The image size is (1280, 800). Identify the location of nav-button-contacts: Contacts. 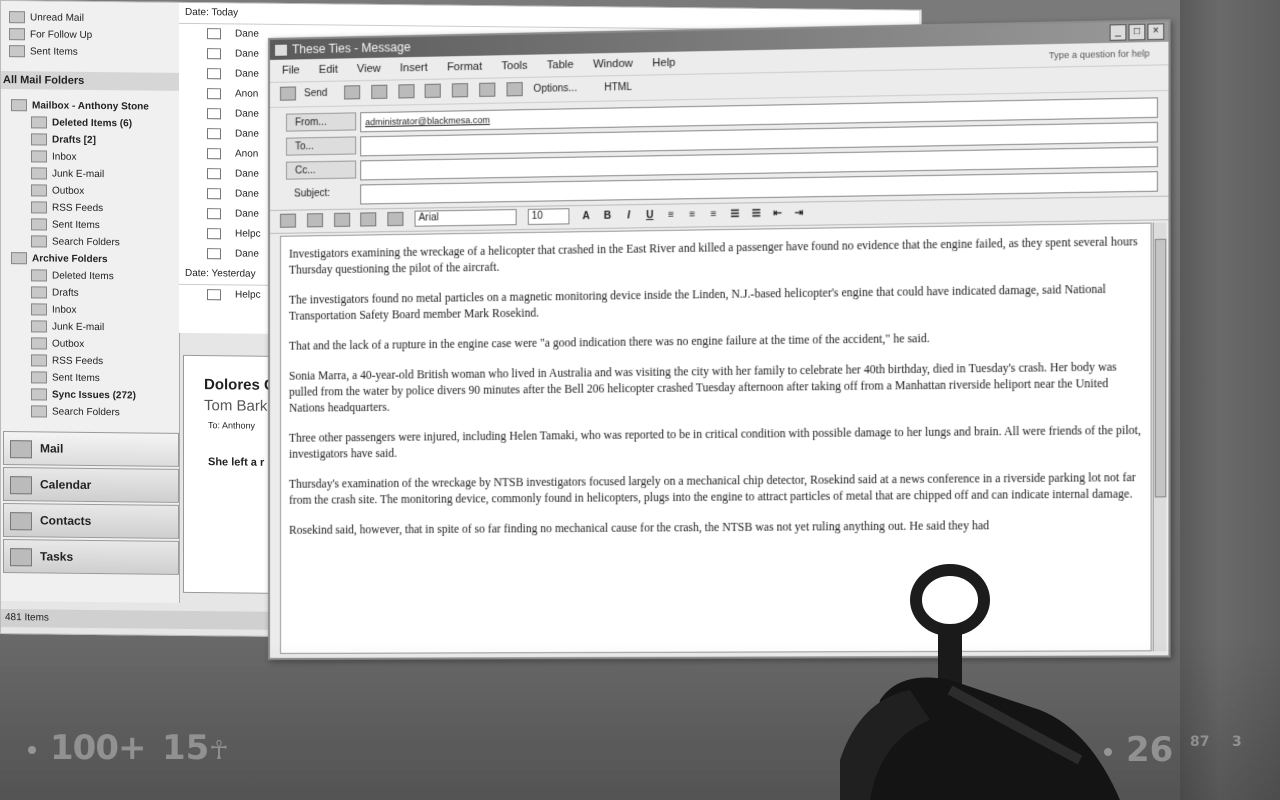
(91, 521).